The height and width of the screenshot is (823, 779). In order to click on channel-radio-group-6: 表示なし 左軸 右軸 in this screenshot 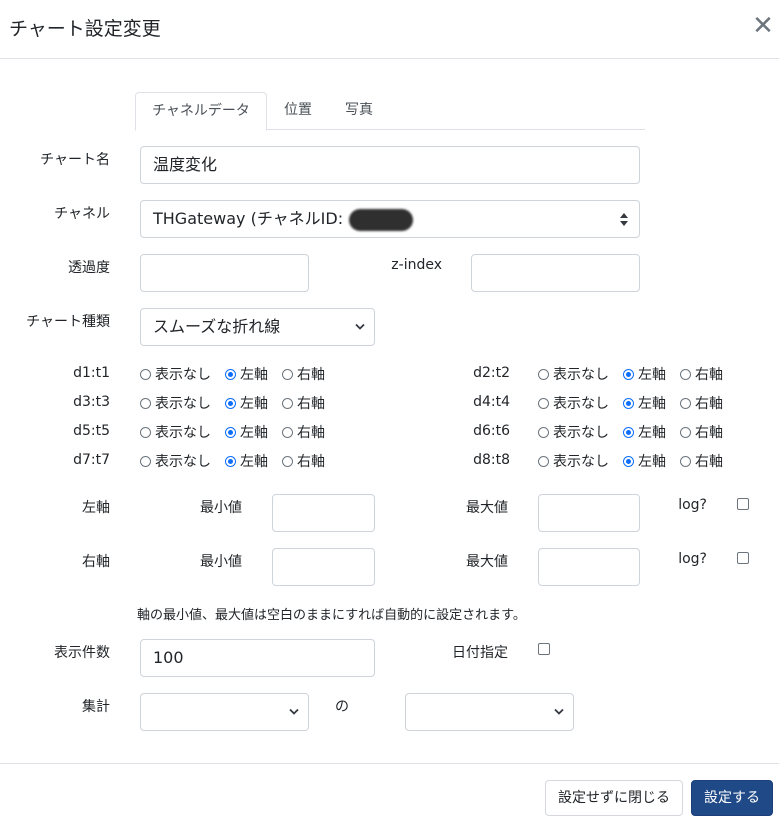, I will do `click(637, 432)`.